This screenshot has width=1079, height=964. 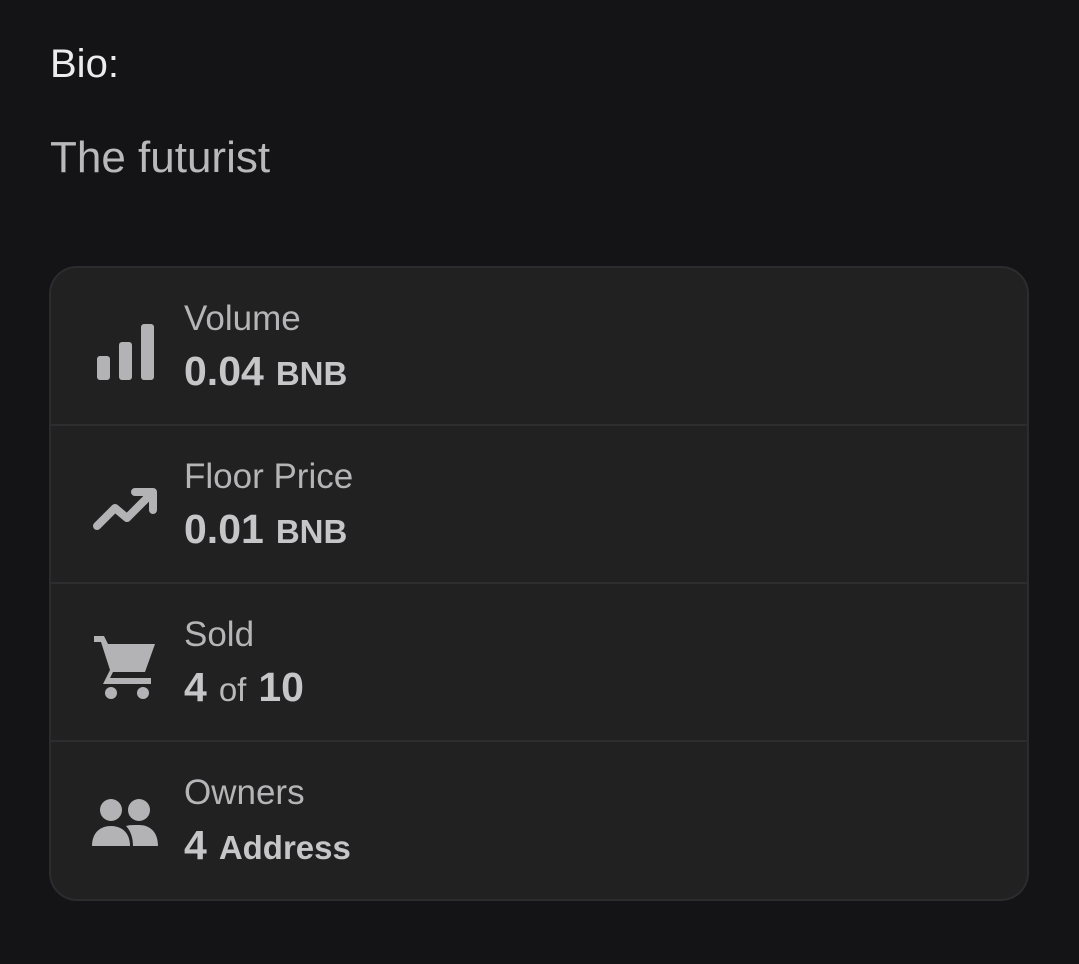 What do you see at coordinates (311, 373) in the screenshot?
I see `volume-unit: BNB` at bounding box center [311, 373].